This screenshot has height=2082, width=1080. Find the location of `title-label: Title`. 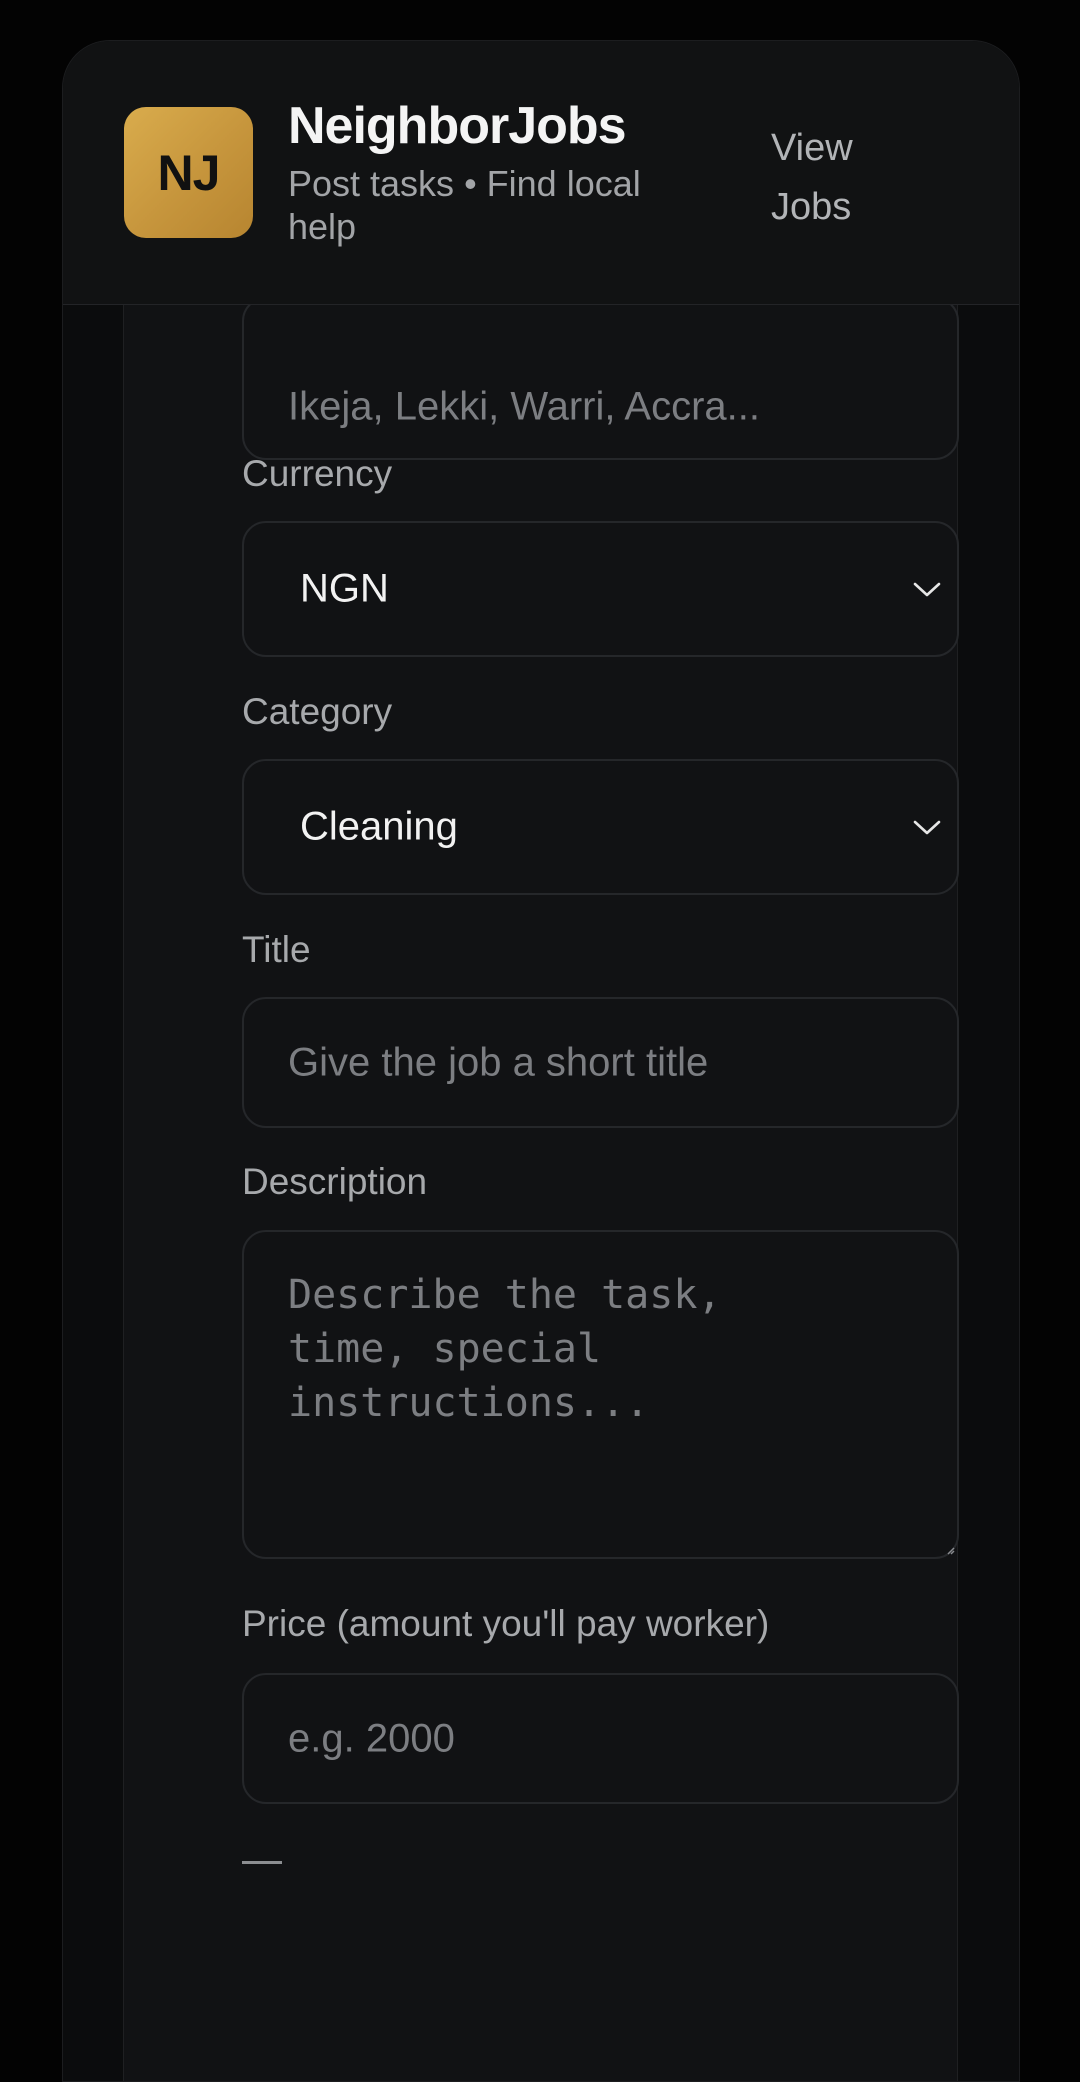

title-label: Title is located at coordinates (276, 949).